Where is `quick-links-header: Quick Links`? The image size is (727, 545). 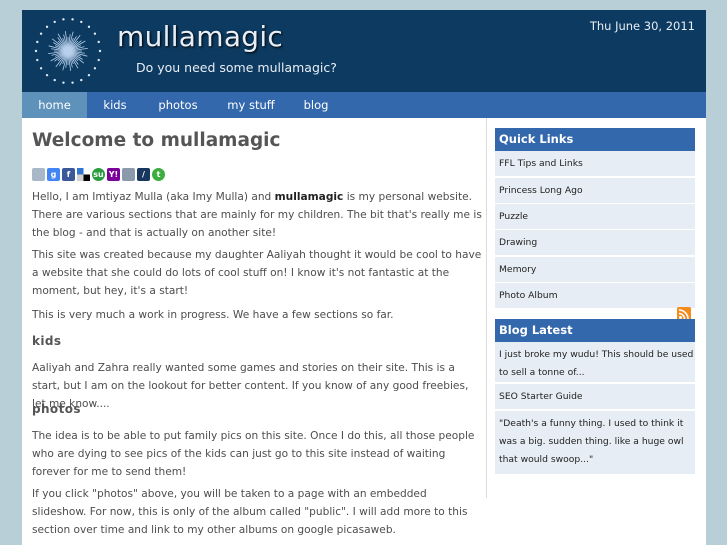
quick-links-header: Quick Links is located at coordinates (595, 139).